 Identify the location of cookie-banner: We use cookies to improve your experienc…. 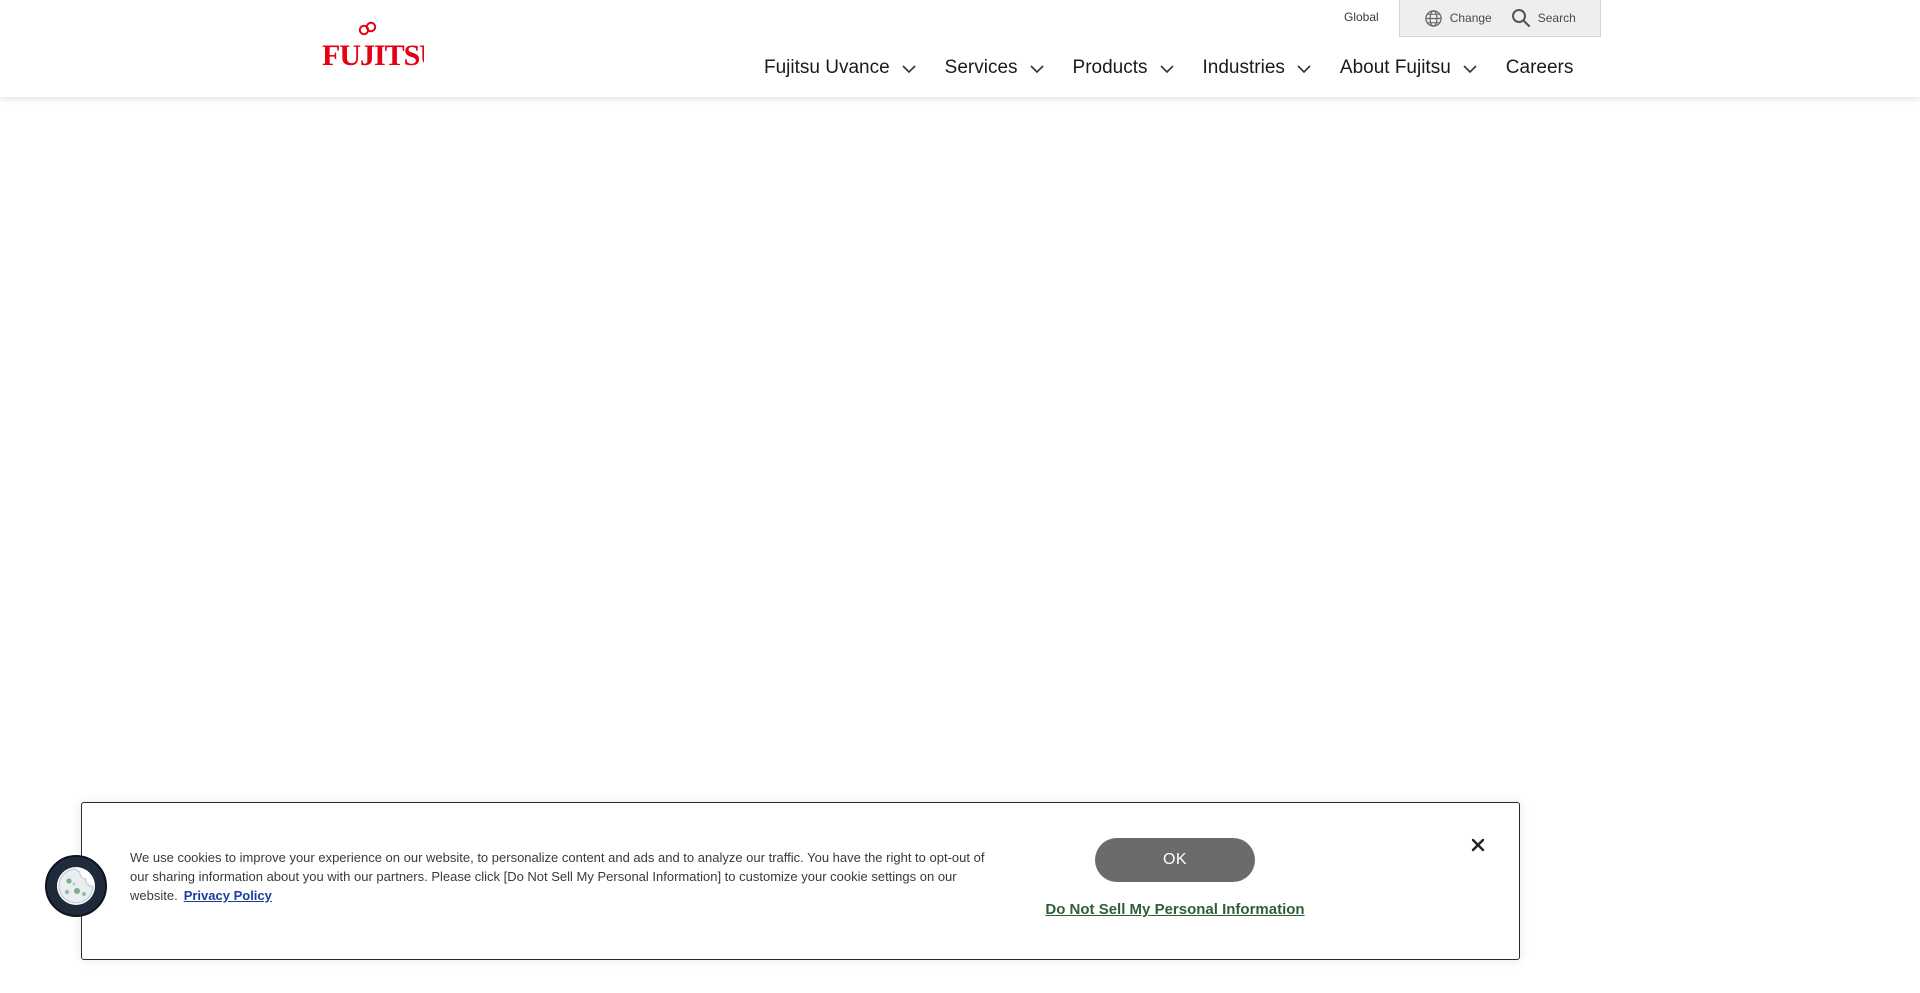
(800, 881).